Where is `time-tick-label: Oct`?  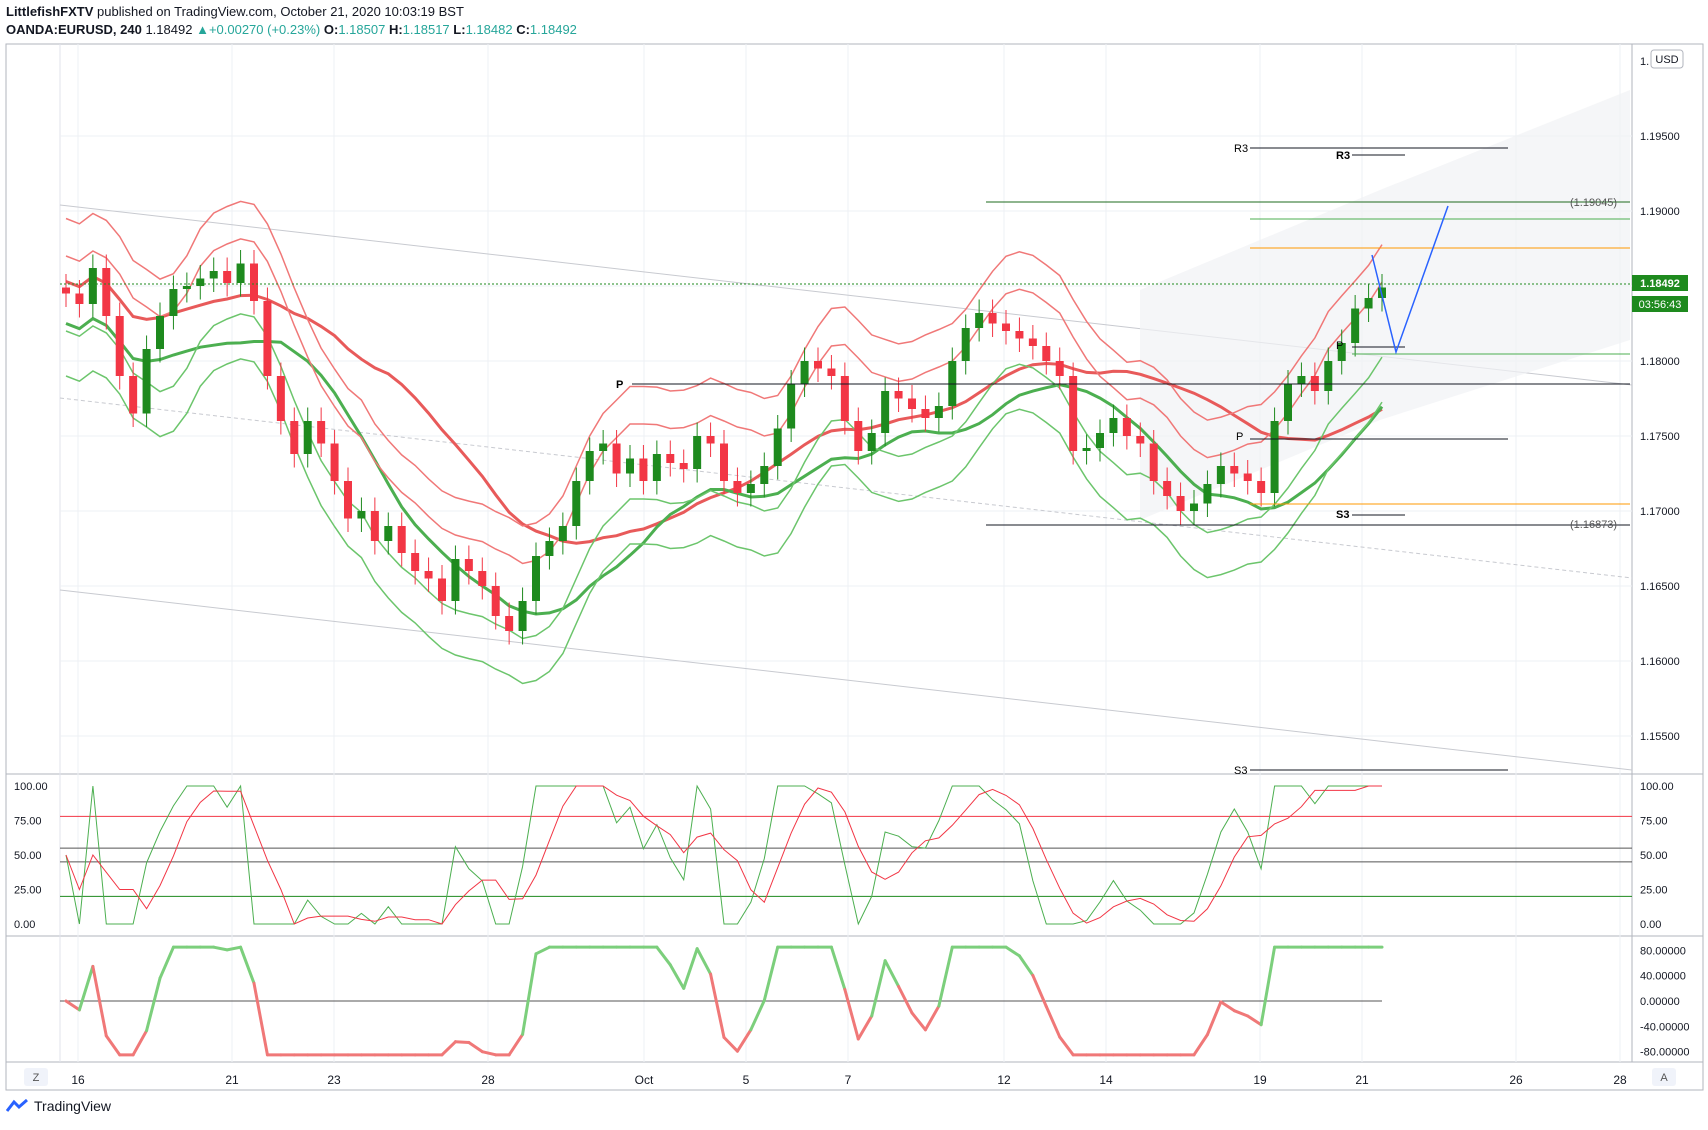 time-tick-label: Oct is located at coordinates (644, 1080).